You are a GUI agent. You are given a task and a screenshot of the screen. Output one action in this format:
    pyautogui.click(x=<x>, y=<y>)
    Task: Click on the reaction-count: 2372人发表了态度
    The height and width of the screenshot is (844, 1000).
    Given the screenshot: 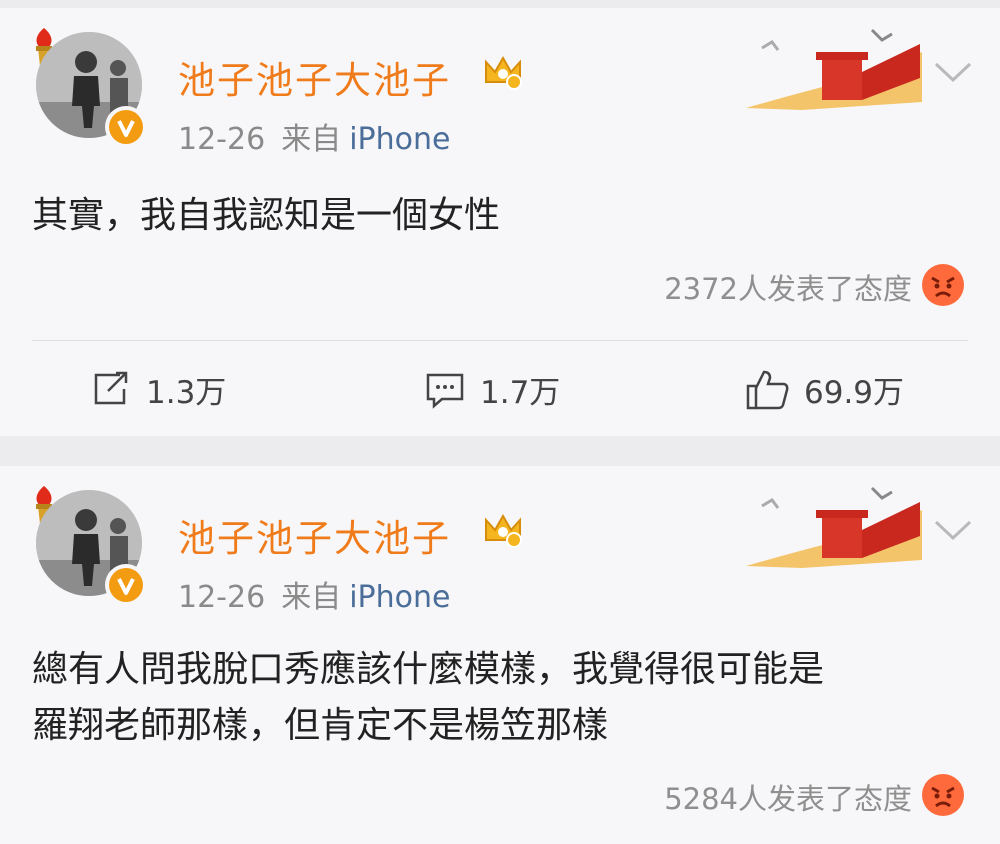 What is the action you would take?
    pyautogui.click(x=788, y=287)
    